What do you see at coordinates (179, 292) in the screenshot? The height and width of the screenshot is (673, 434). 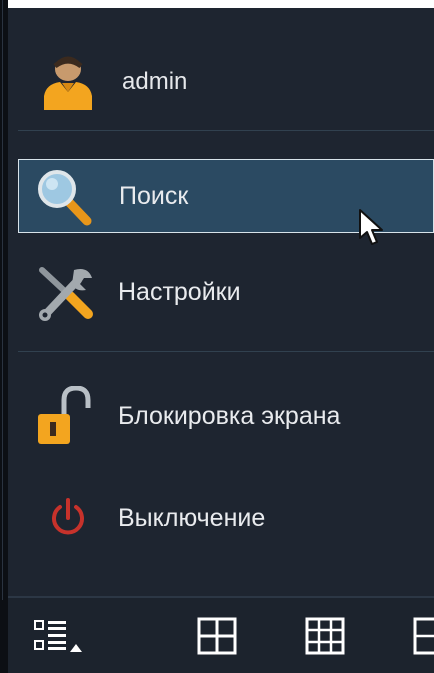 I see `menu-item-label: Настройки` at bounding box center [179, 292].